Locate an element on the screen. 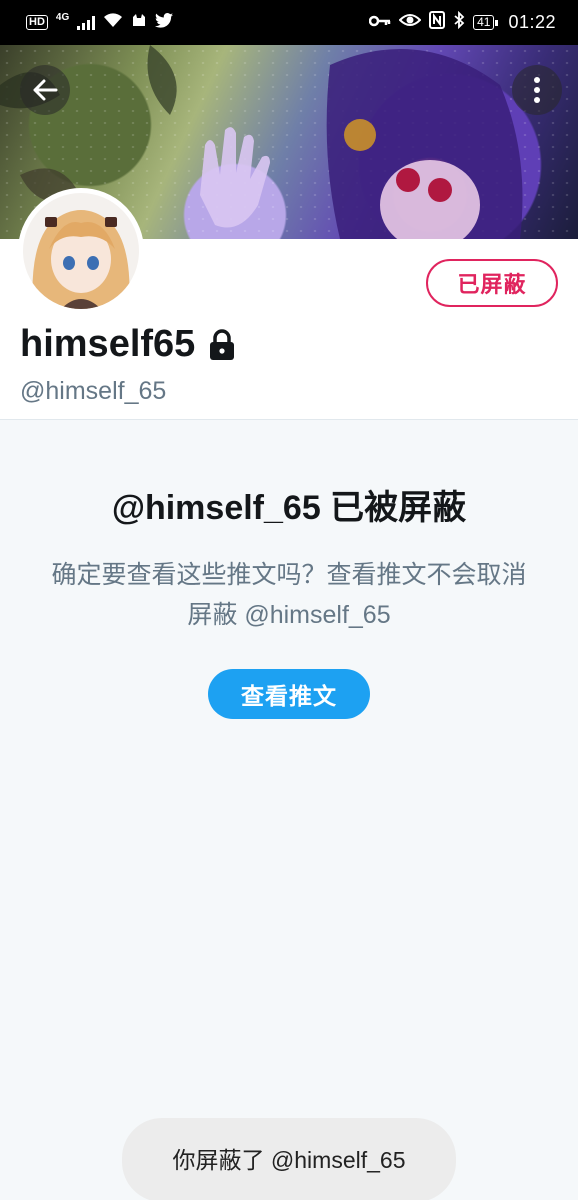 This screenshot has height=1200, width=578. display-name-row: himself65 is located at coordinates (128, 344).